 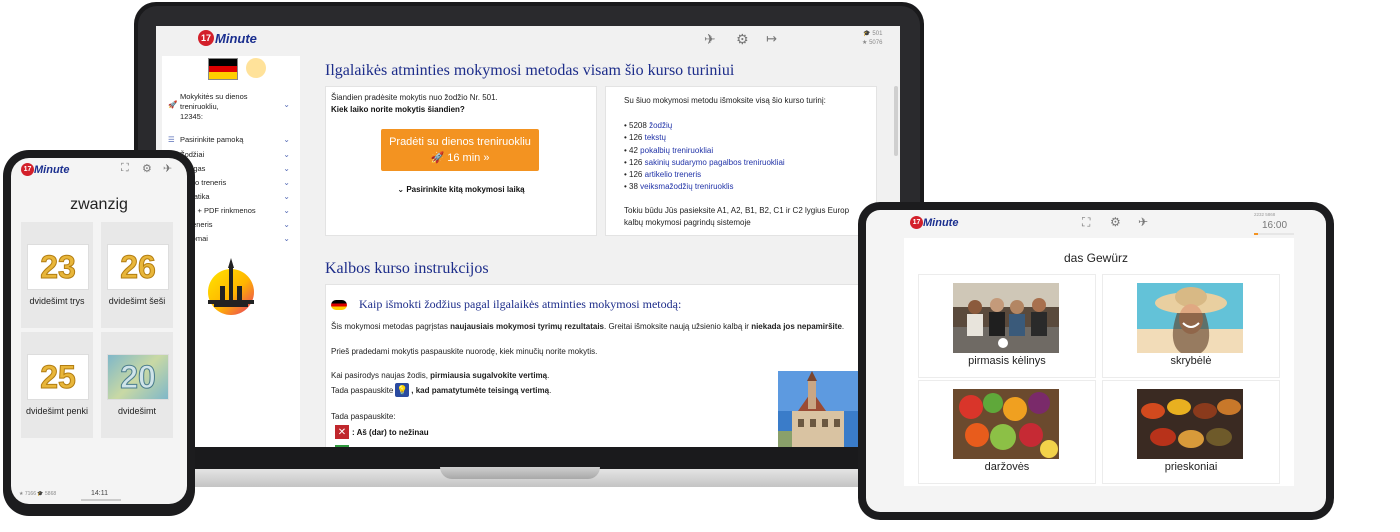 I want to click on sidebar-item-label: …lbio treneris, so click(x=203, y=182).